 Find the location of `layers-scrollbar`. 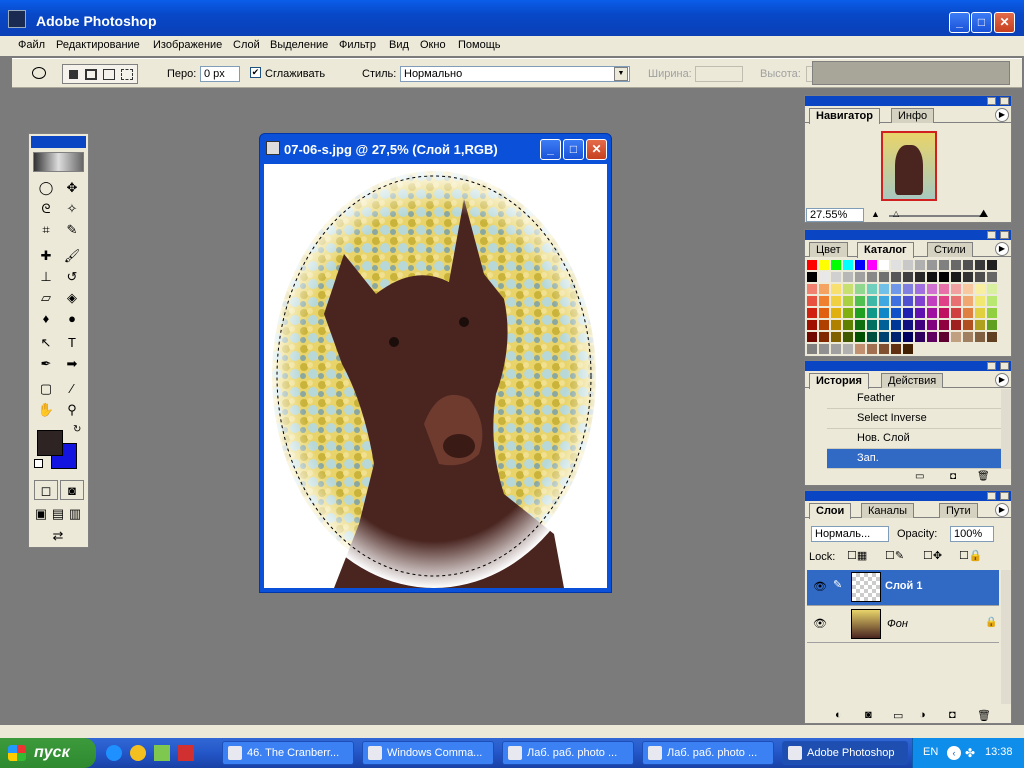

layers-scrollbar is located at coordinates (1006, 637).